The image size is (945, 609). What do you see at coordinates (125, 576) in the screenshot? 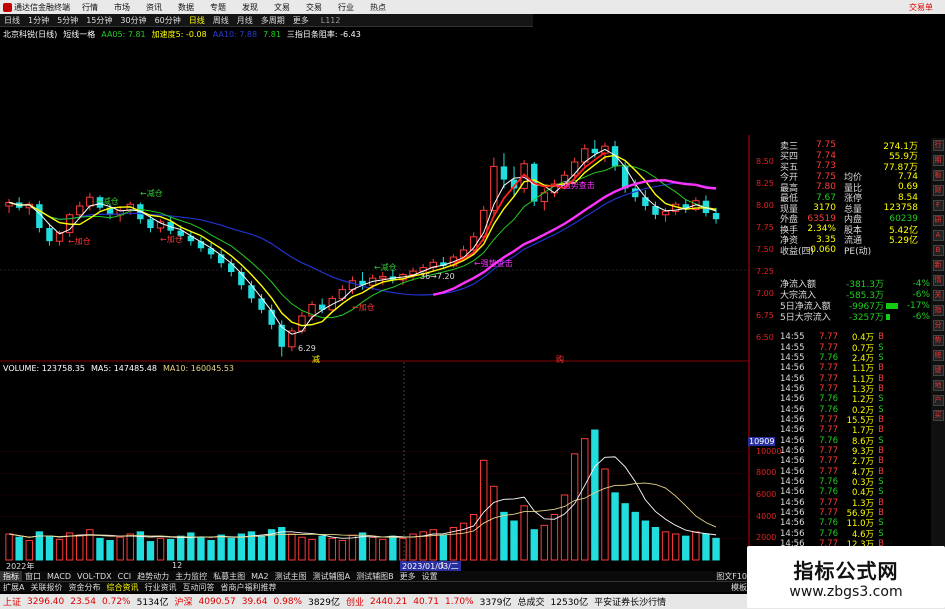
I see `indicator-tab-4: CCI` at bounding box center [125, 576].